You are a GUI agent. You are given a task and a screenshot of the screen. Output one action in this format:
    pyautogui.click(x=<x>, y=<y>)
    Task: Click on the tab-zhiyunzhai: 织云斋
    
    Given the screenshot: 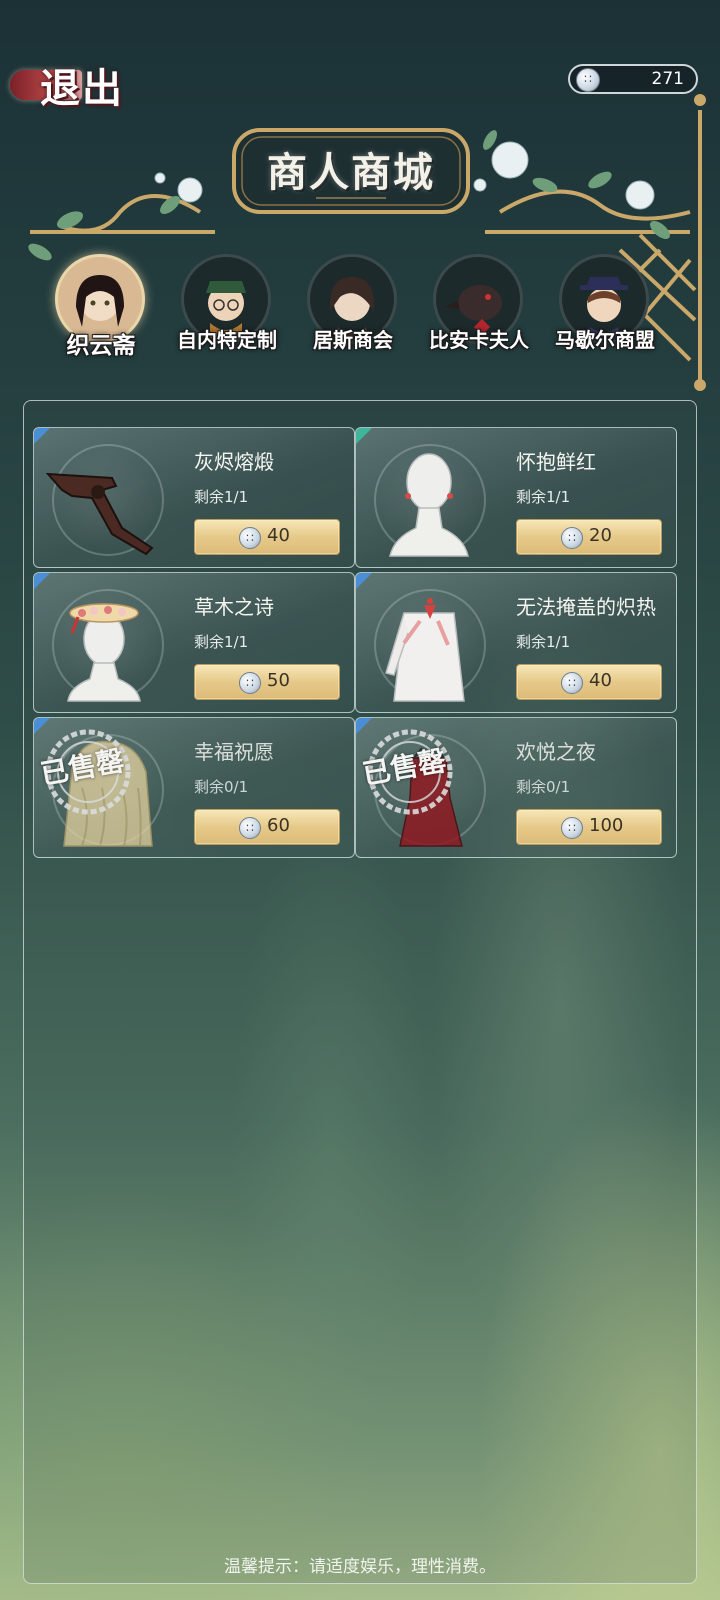 What is the action you would take?
    pyautogui.click(x=101, y=308)
    